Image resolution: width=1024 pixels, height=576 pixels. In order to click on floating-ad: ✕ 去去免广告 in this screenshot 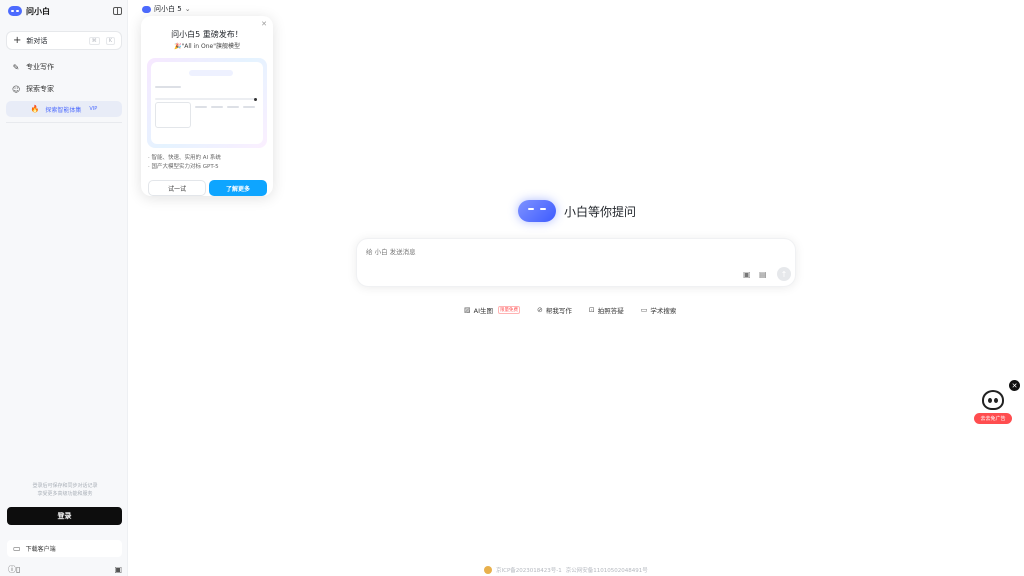, I will do `click(997, 403)`.